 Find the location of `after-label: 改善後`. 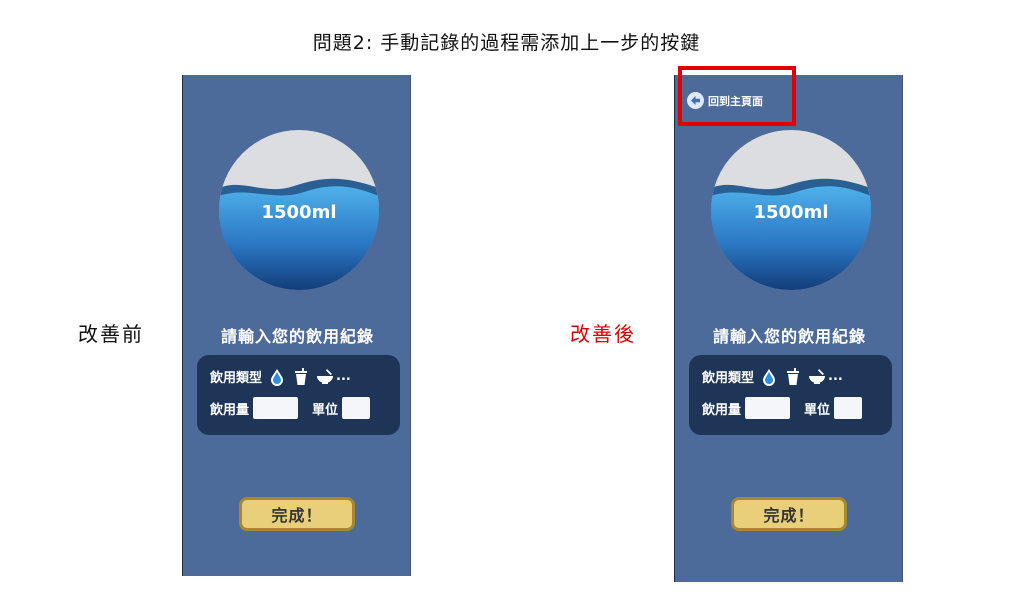

after-label: 改善後 is located at coordinates (603, 334).